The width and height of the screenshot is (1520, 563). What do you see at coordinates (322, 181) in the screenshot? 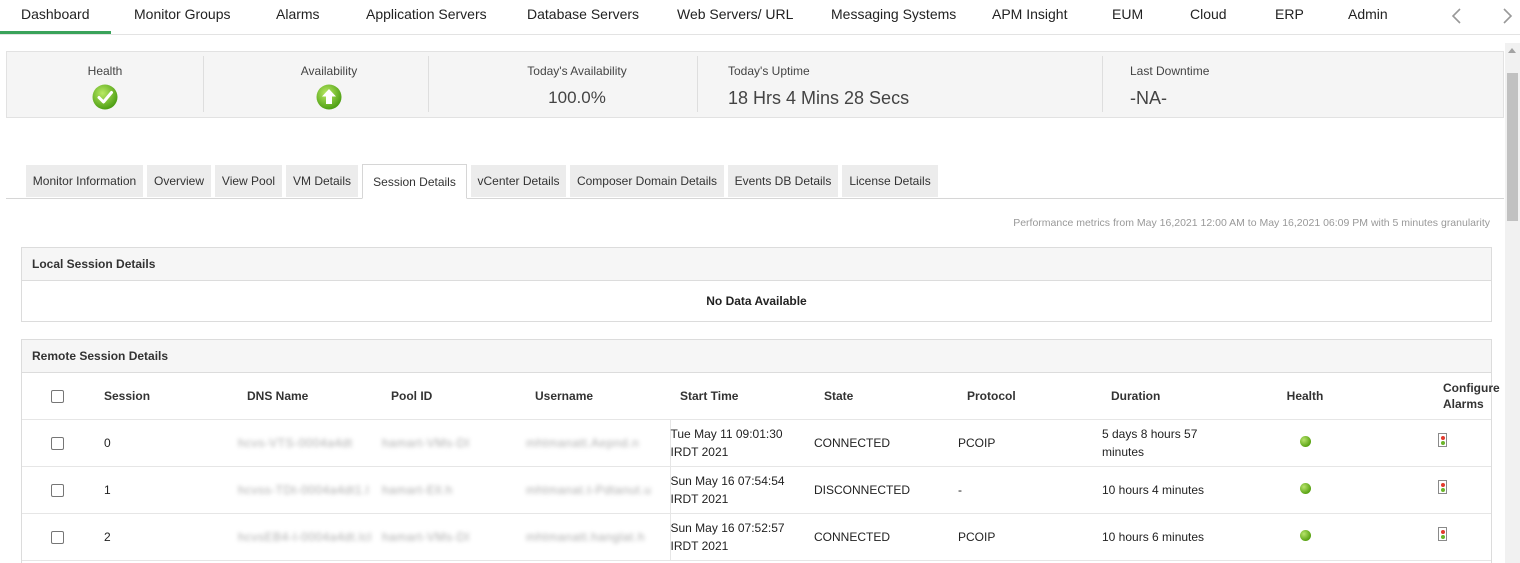
I see `tab-vm-details: VM Details` at bounding box center [322, 181].